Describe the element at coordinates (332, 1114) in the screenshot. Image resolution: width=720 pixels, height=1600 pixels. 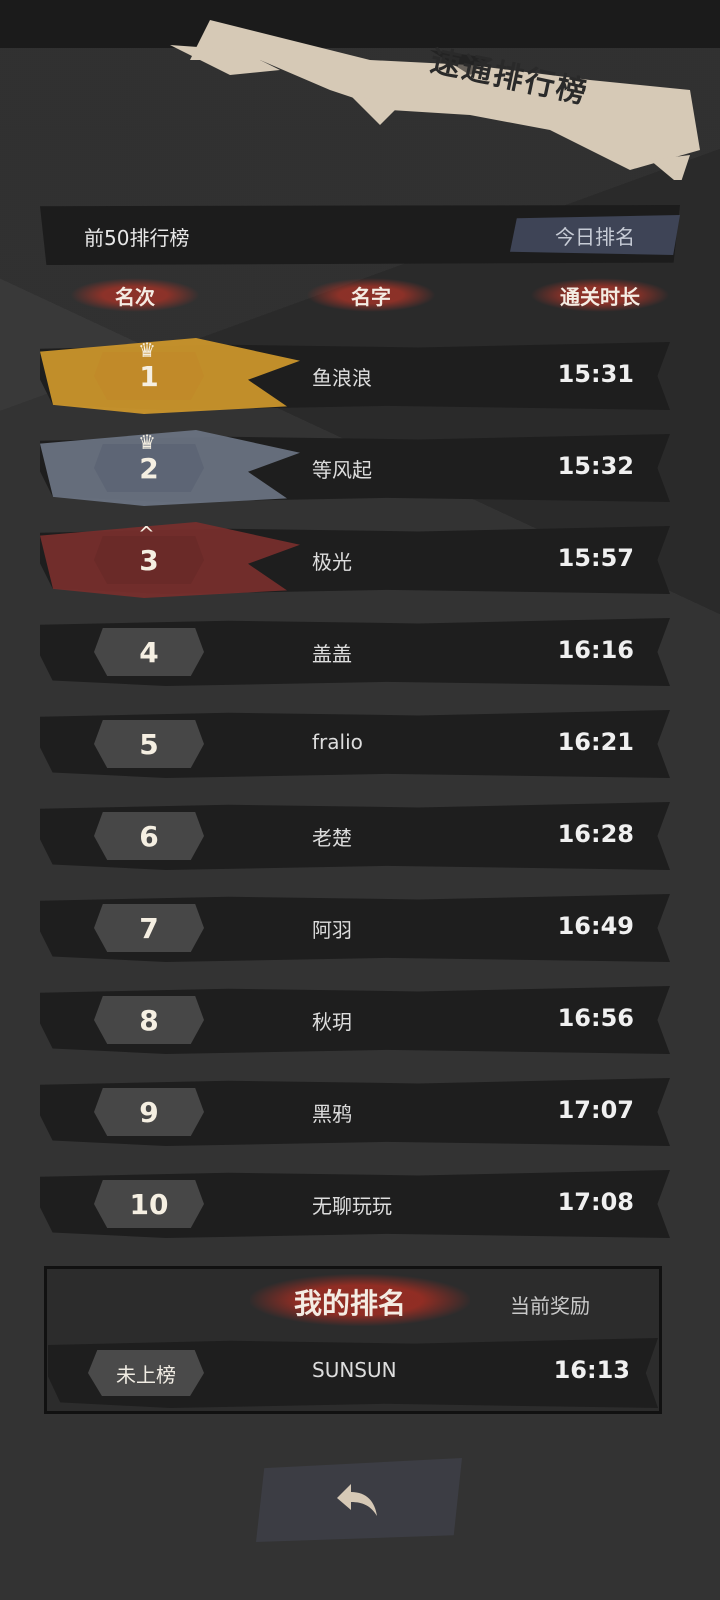
I see `player-name: 黑鸦` at that location.